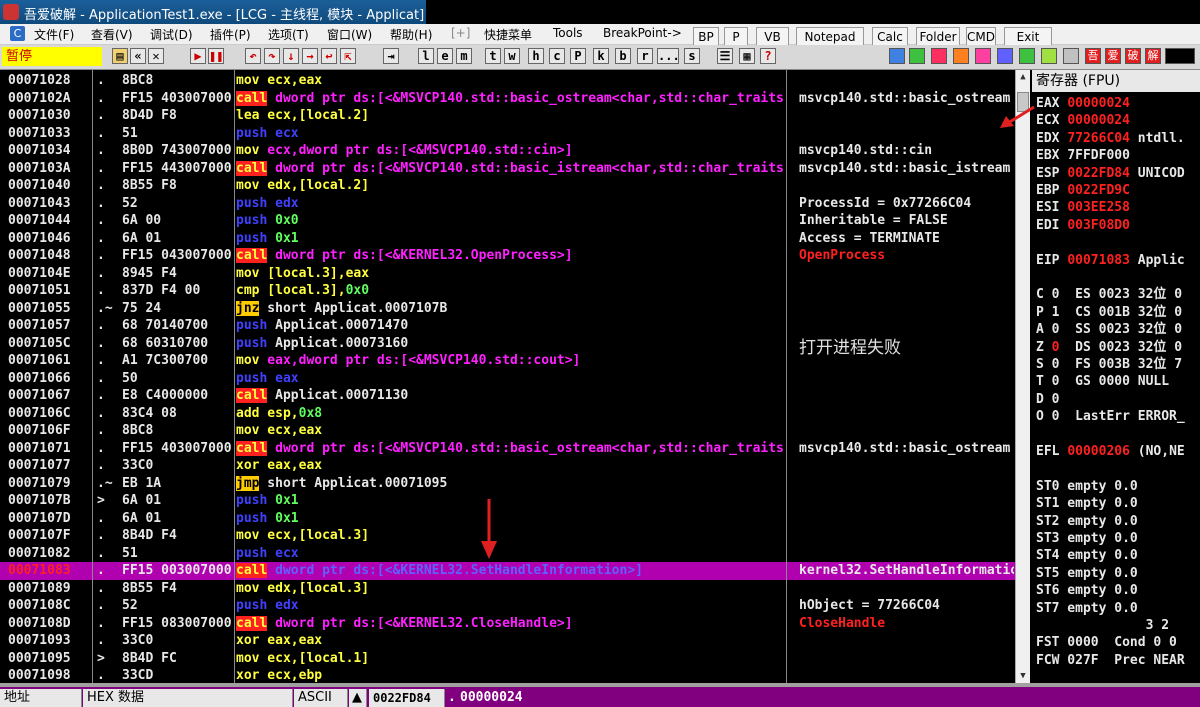 This screenshot has width=1200, height=707. Describe the element at coordinates (1047, 399) in the screenshot. I see `register-row: D 0` at that location.